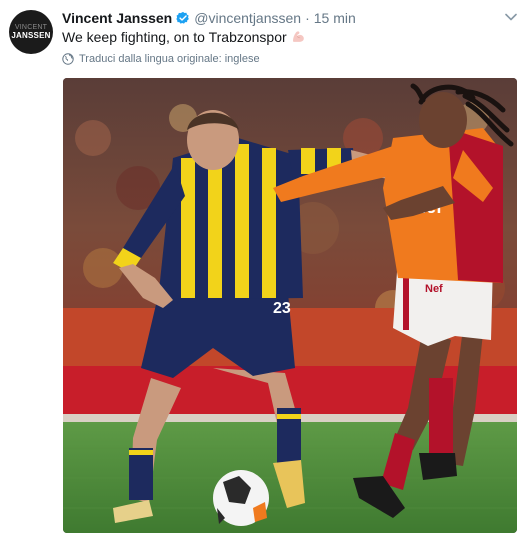  I want to click on ball, so click(241, 498).